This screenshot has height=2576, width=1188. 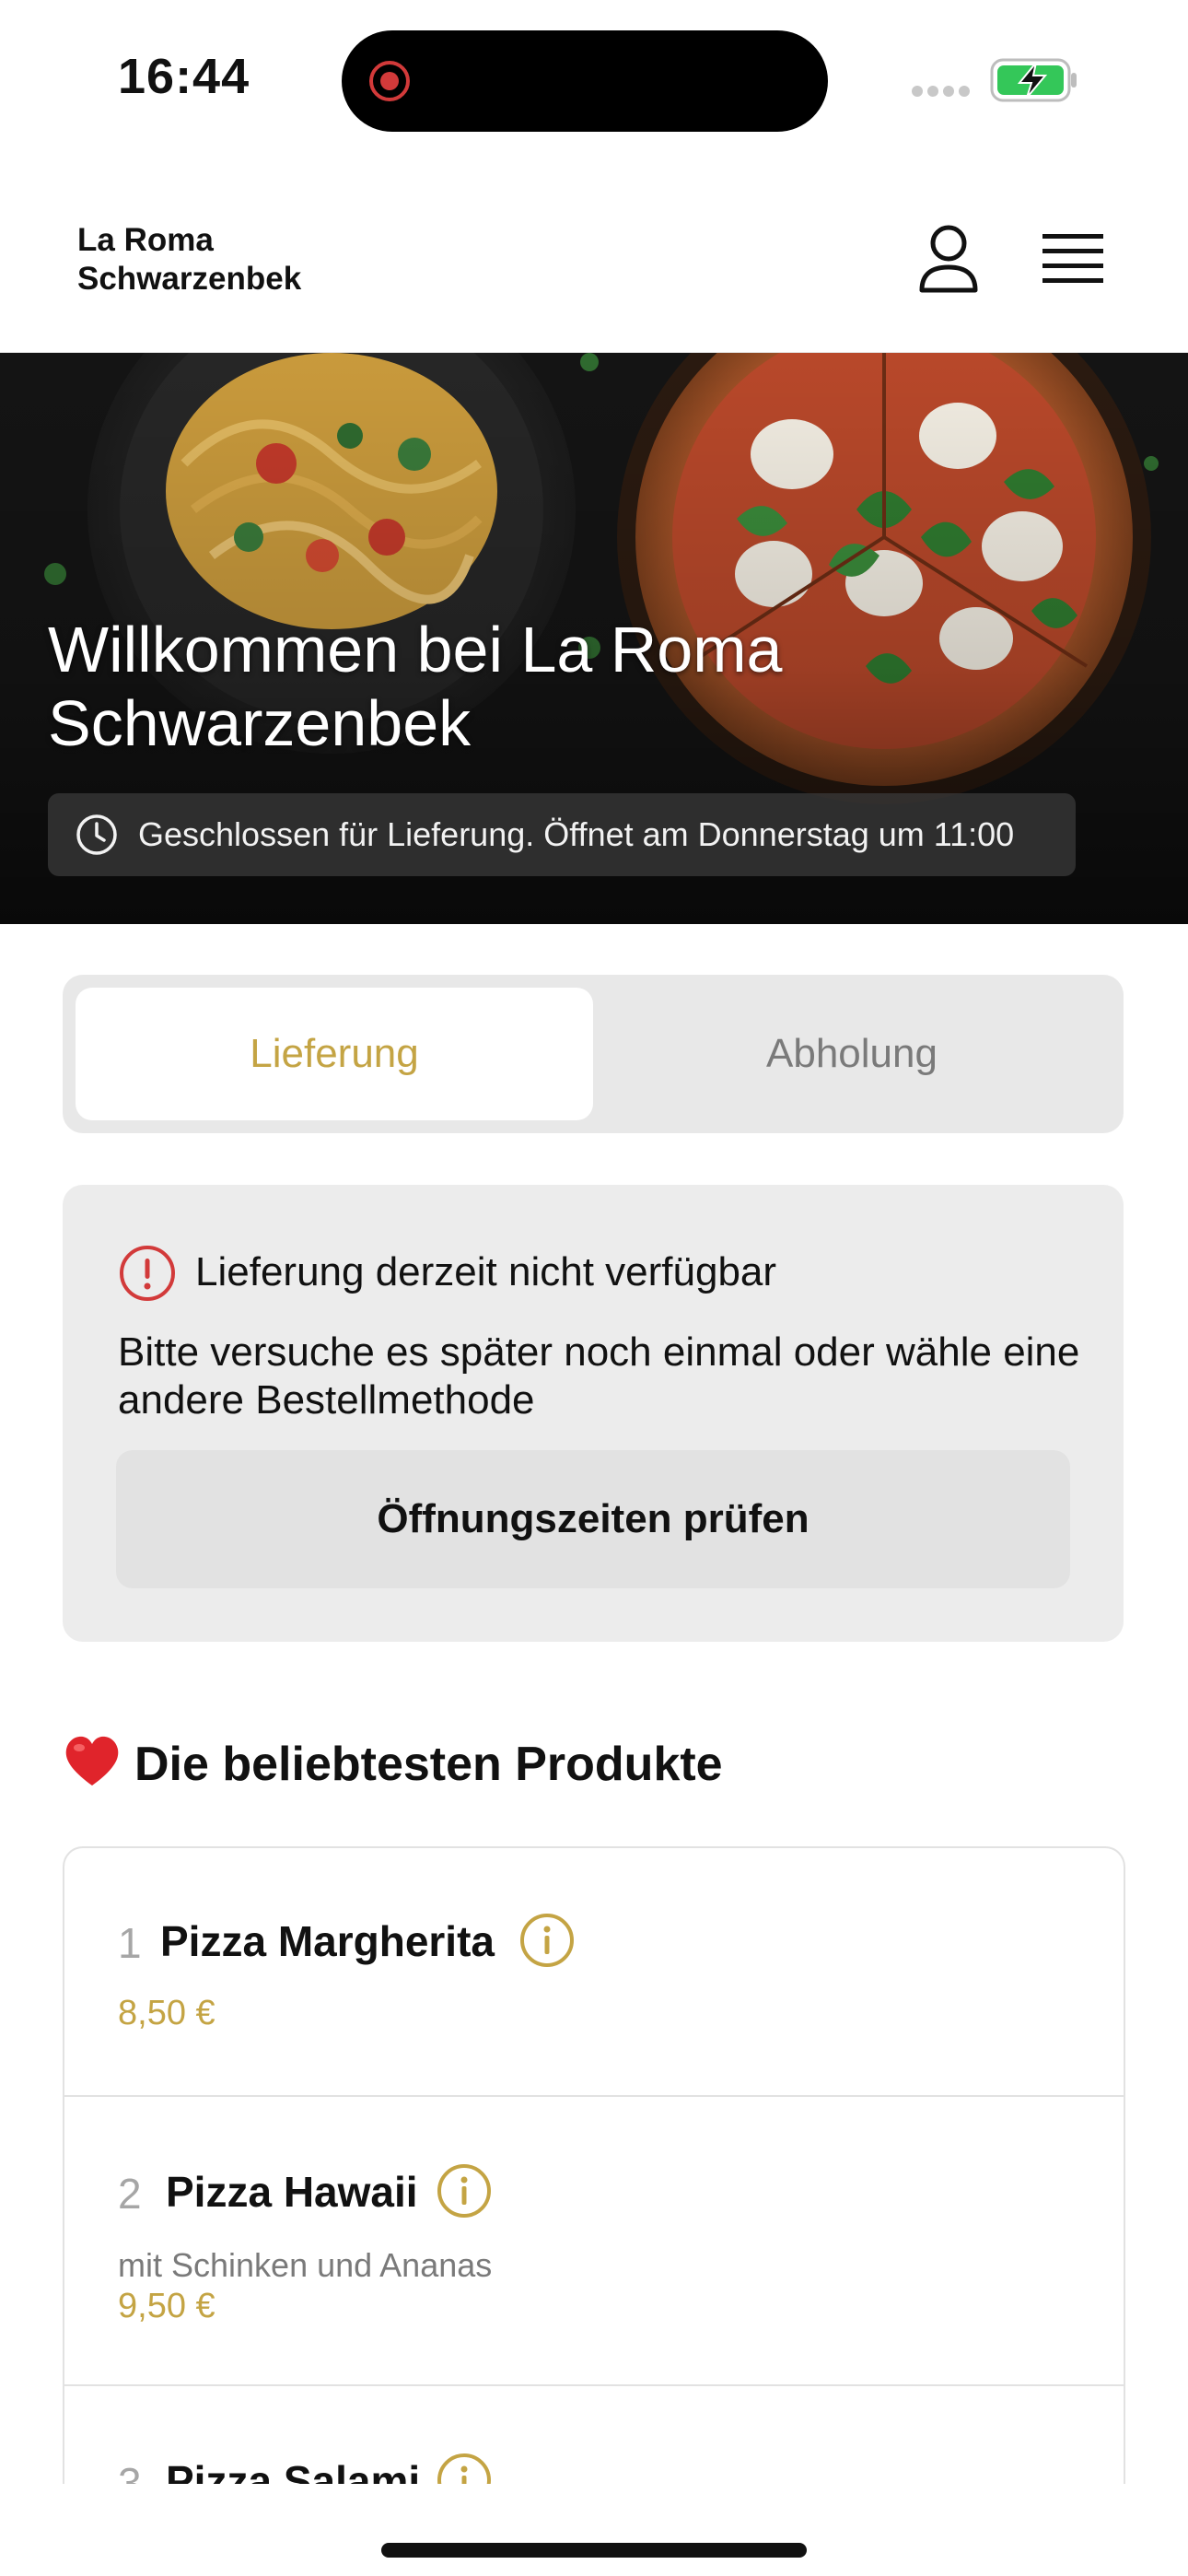 I want to click on product-price: 8,50 €, so click(x=166, y=2013).